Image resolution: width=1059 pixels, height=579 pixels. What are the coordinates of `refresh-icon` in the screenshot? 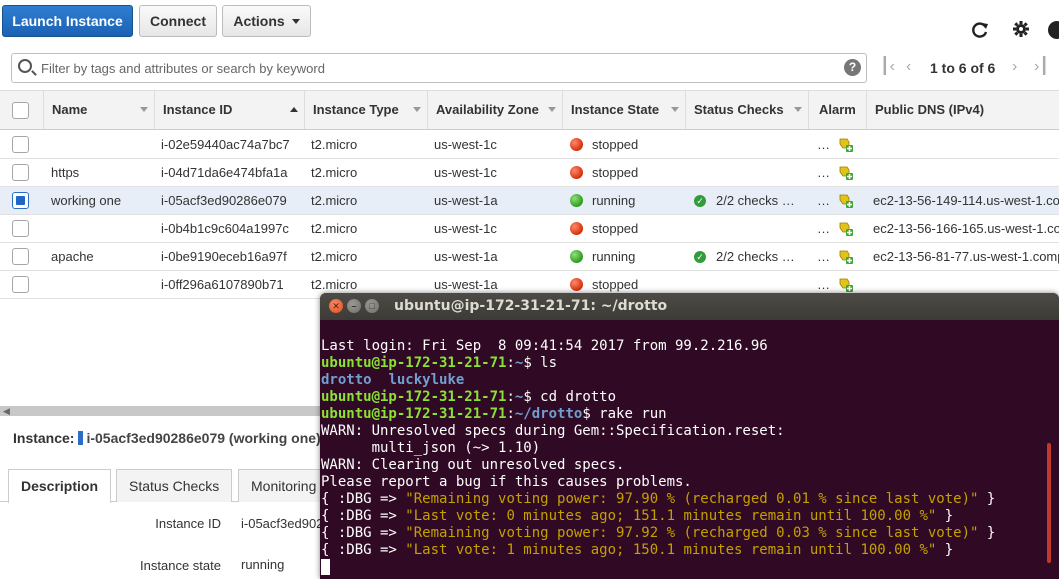 It's located at (980, 31).